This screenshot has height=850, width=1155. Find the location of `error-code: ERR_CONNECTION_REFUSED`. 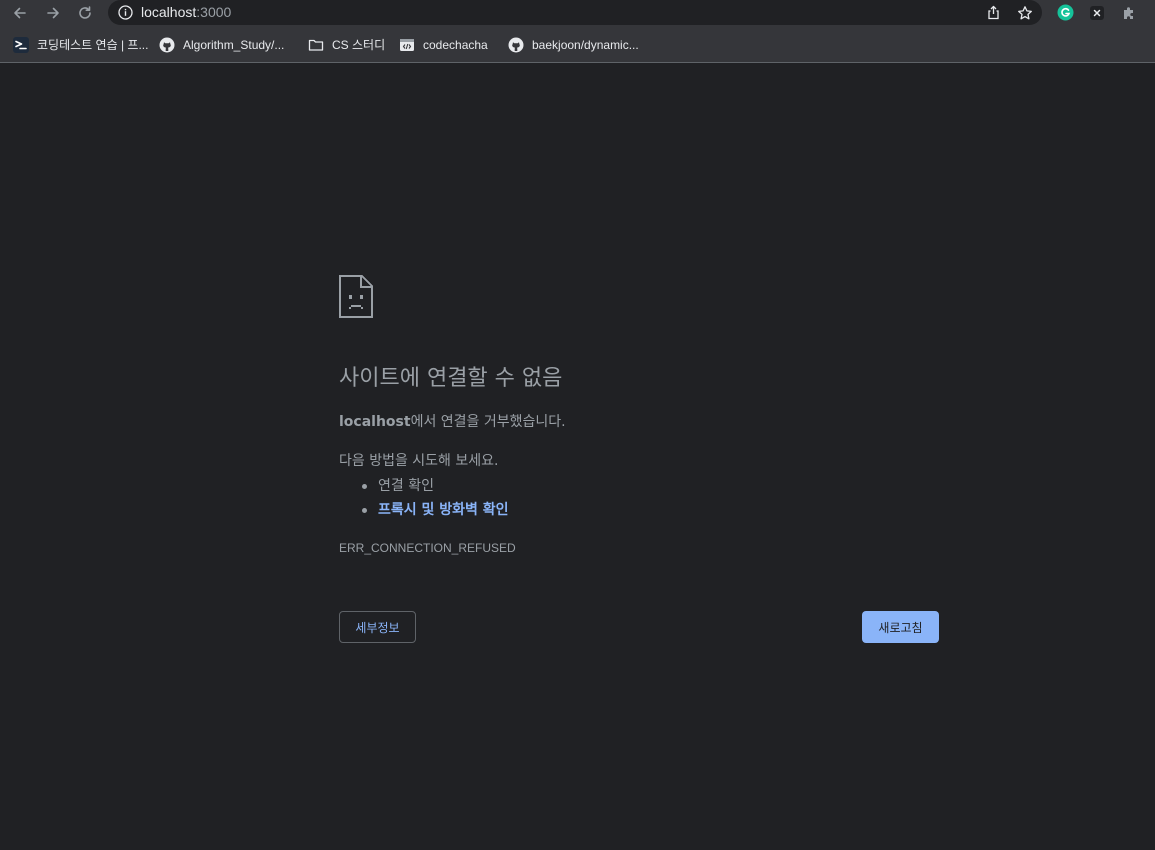

error-code: ERR_CONNECTION_REFUSED is located at coordinates (427, 548).